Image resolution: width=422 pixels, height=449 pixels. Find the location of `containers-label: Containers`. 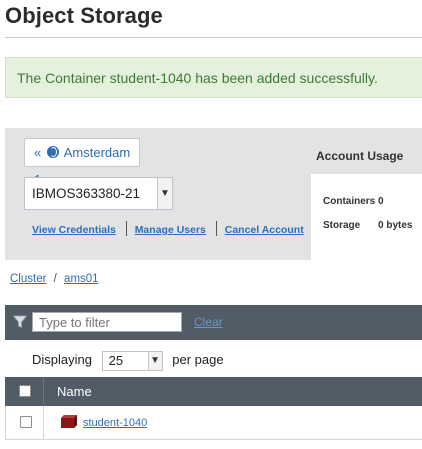

containers-label: Containers is located at coordinates (349, 201).